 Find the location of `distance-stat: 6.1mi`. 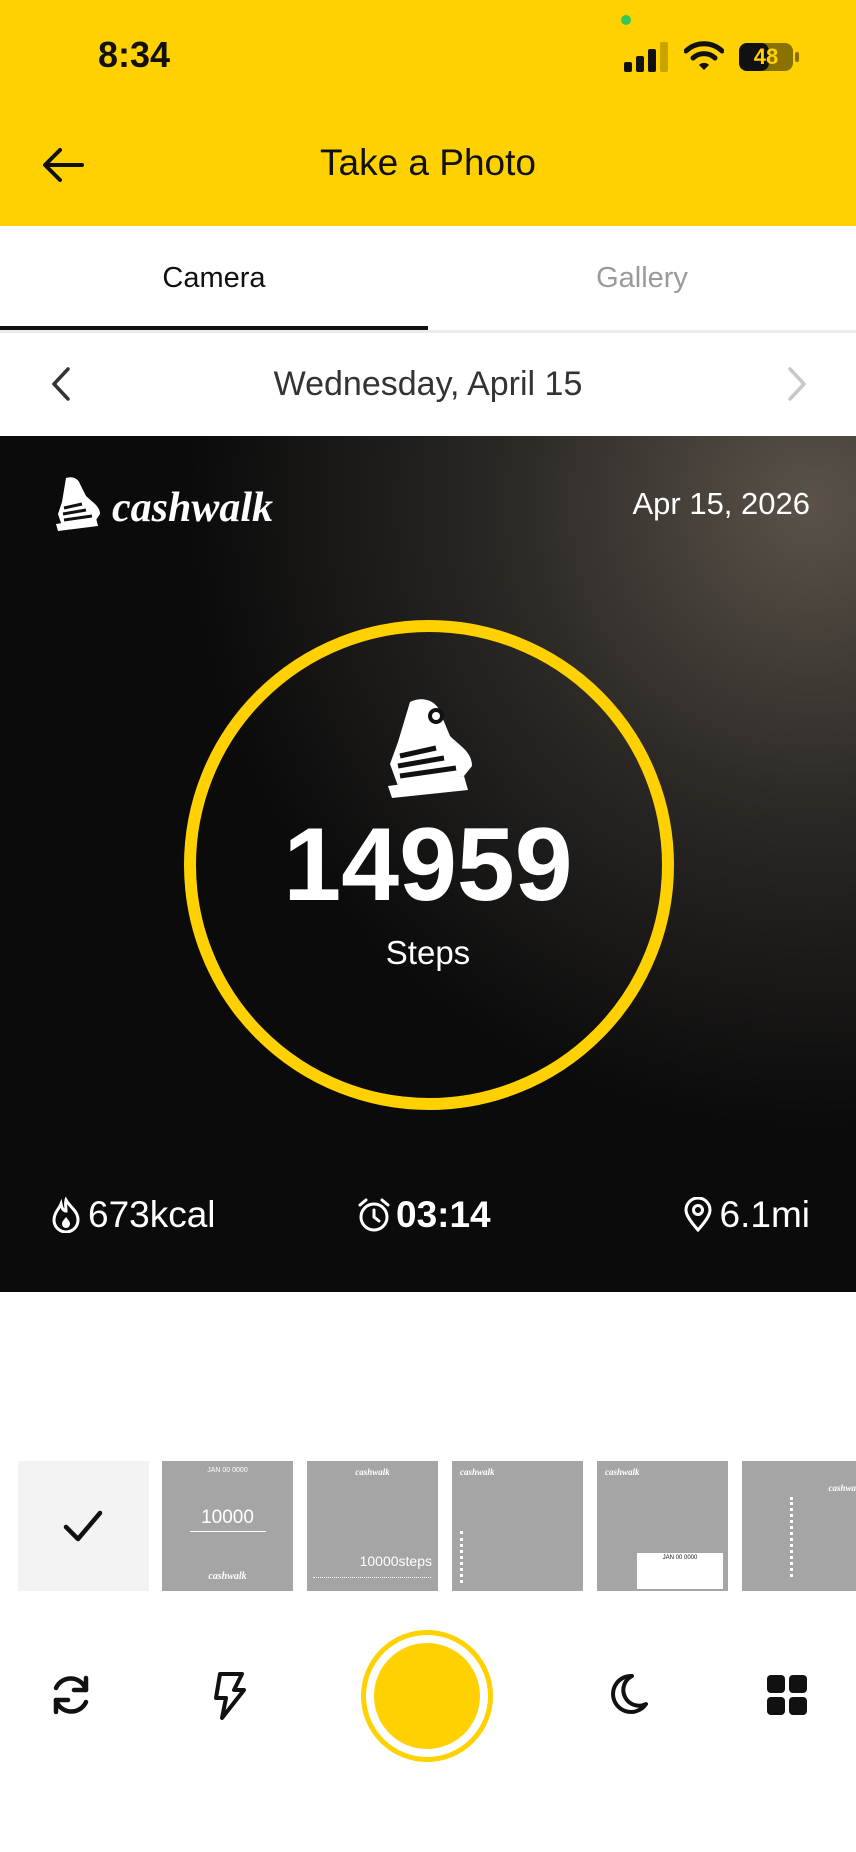

distance-stat: 6.1mi is located at coordinates (745, 1215).